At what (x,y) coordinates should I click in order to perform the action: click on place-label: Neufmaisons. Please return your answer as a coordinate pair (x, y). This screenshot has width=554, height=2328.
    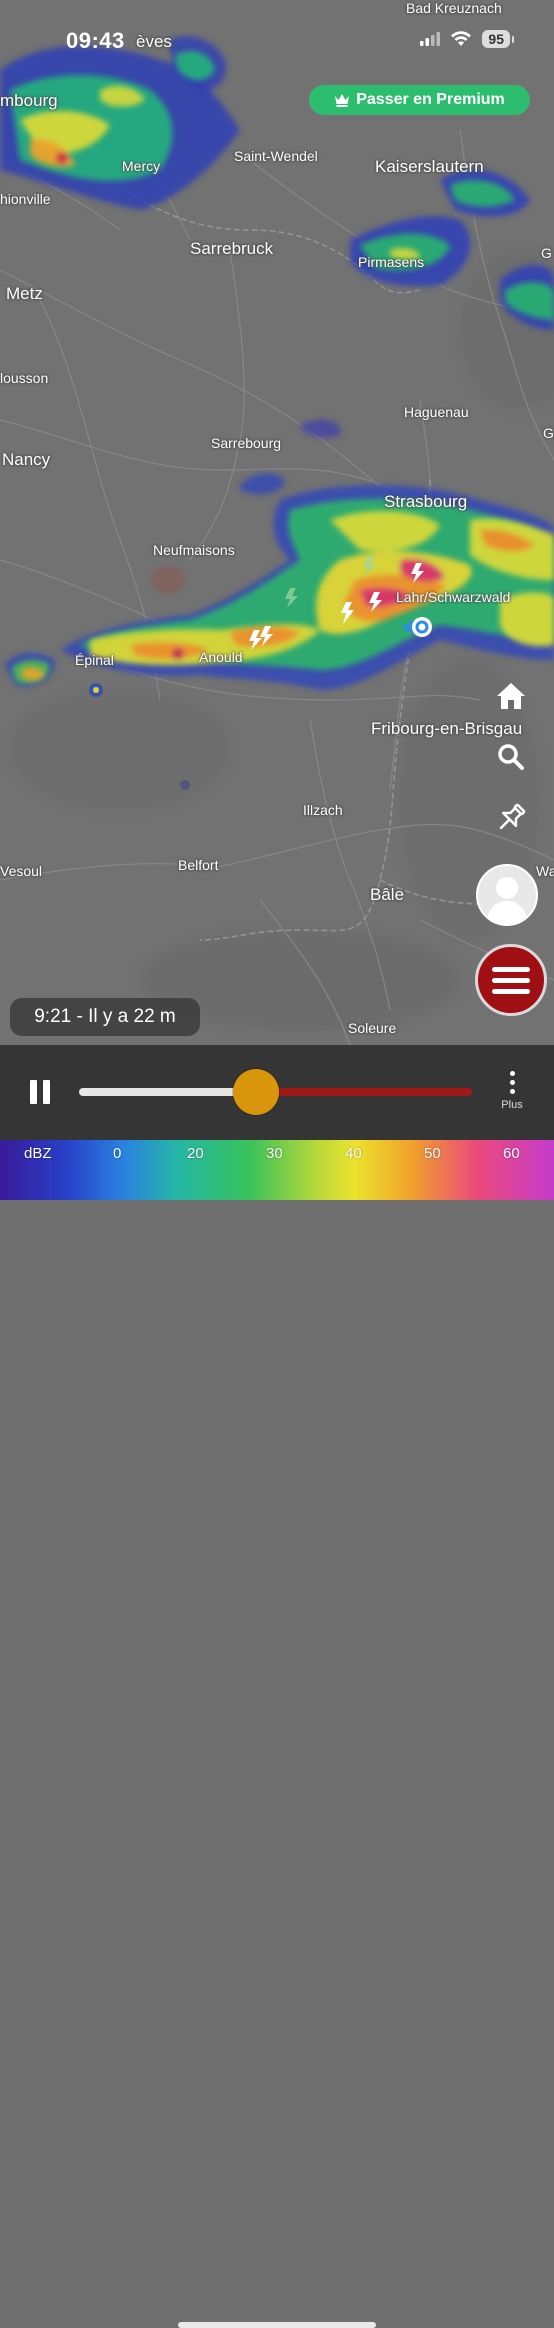
    Looking at the image, I should click on (194, 550).